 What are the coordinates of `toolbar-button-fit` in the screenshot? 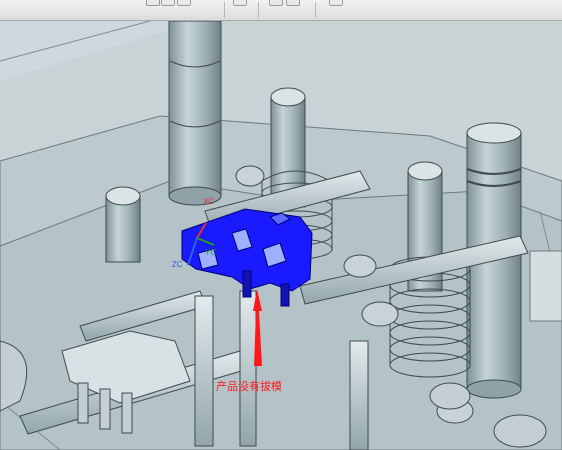 It's located at (168, 3).